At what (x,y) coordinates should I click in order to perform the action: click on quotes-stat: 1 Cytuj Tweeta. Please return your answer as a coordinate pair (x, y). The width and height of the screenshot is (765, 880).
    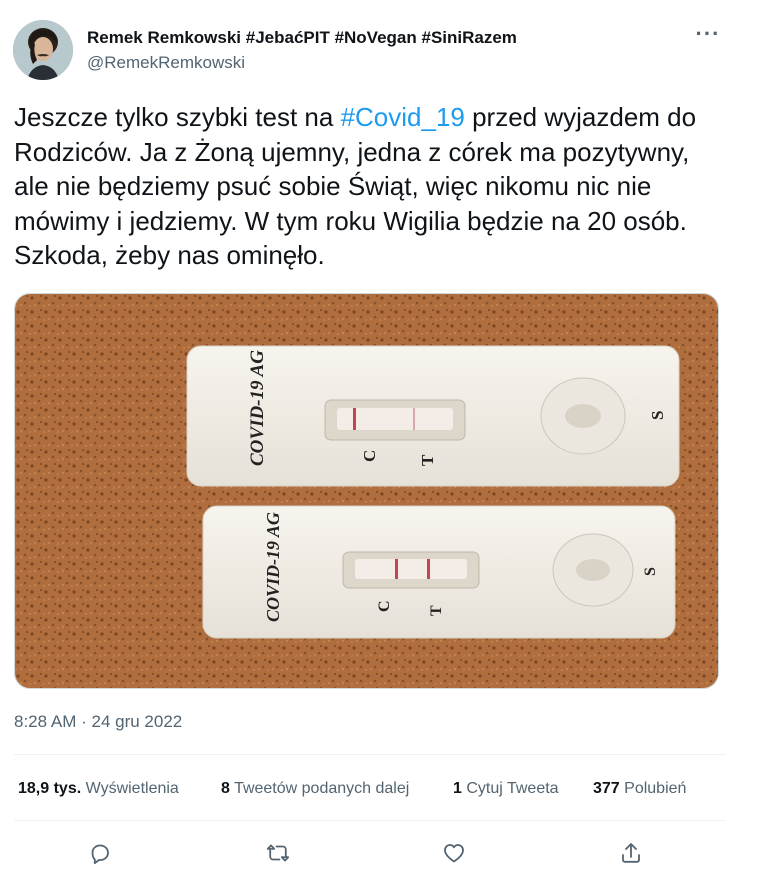
    Looking at the image, I should click on (506, 789).